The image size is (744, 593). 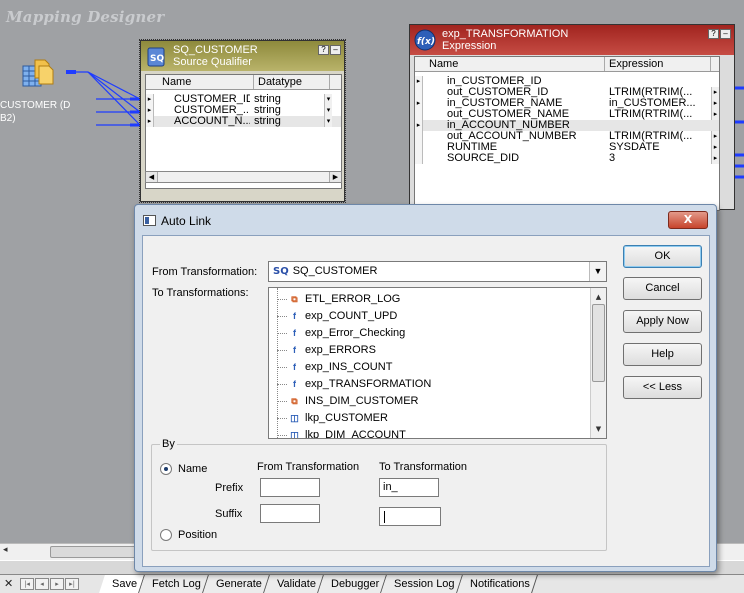 I want to click on port-row: SOURCE_DID 3 ▸, so click(x=567, y=158).